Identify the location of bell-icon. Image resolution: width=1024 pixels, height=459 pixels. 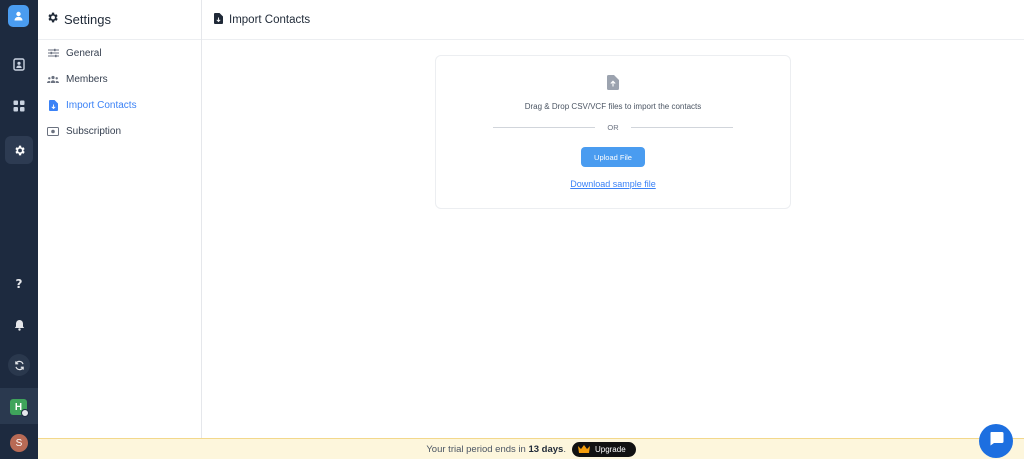
(19, 325).